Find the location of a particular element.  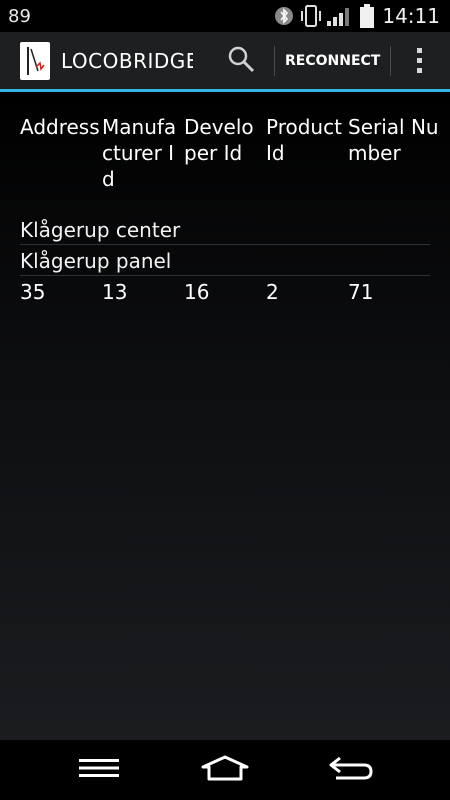

home-button is located at coordinates (225, 770).